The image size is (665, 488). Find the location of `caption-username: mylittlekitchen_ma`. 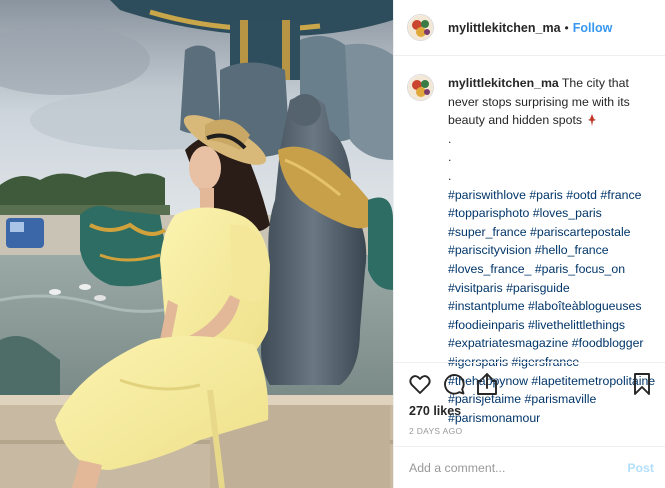

caption-username: mylittlekitchen_ma is located at coordinates (503, 83).